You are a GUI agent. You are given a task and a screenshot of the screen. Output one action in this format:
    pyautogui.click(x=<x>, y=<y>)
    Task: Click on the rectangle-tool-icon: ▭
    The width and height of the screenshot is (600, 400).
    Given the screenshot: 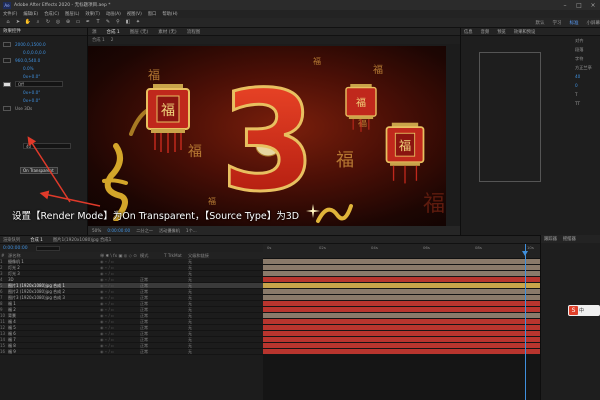 What is the action you would take?
    pyautogui.click(x=78, y=22)
    